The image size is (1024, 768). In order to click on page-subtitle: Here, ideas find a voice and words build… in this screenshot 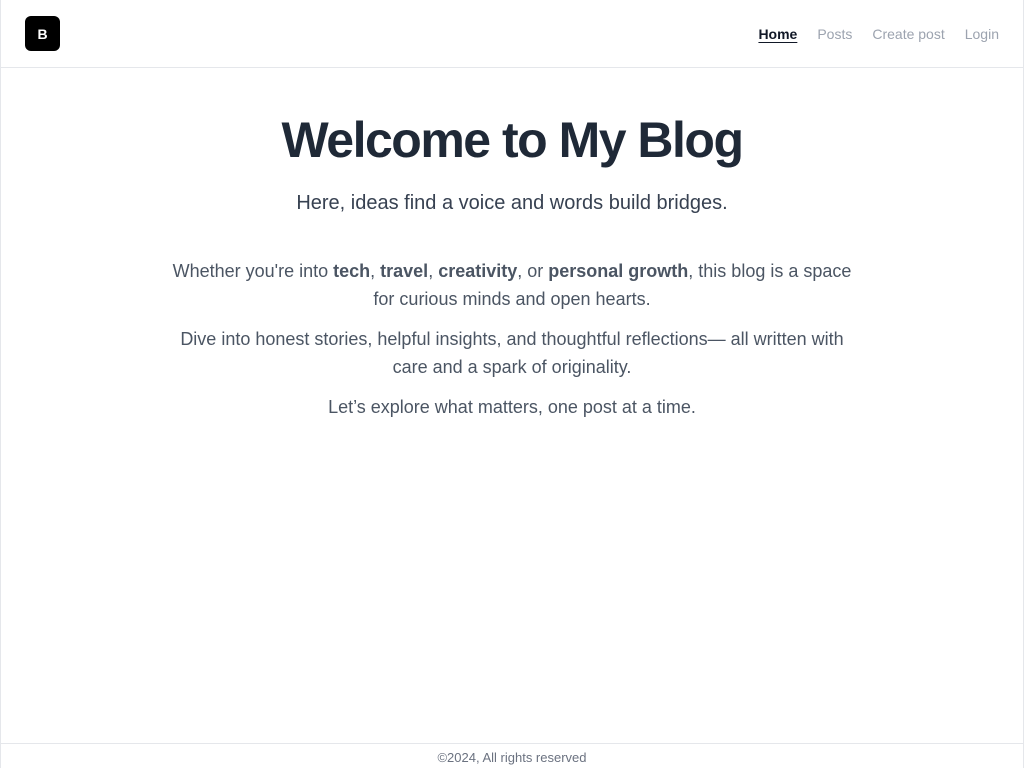, I will do `click(512, 202)`.